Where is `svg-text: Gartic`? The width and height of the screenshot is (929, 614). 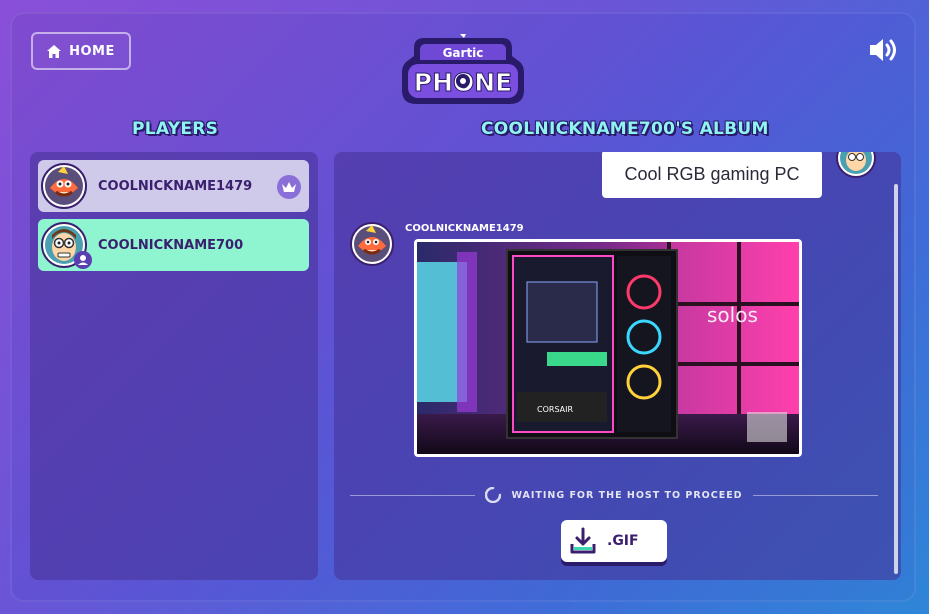
svg-text: Gartic is located at coordinates (463, 53).